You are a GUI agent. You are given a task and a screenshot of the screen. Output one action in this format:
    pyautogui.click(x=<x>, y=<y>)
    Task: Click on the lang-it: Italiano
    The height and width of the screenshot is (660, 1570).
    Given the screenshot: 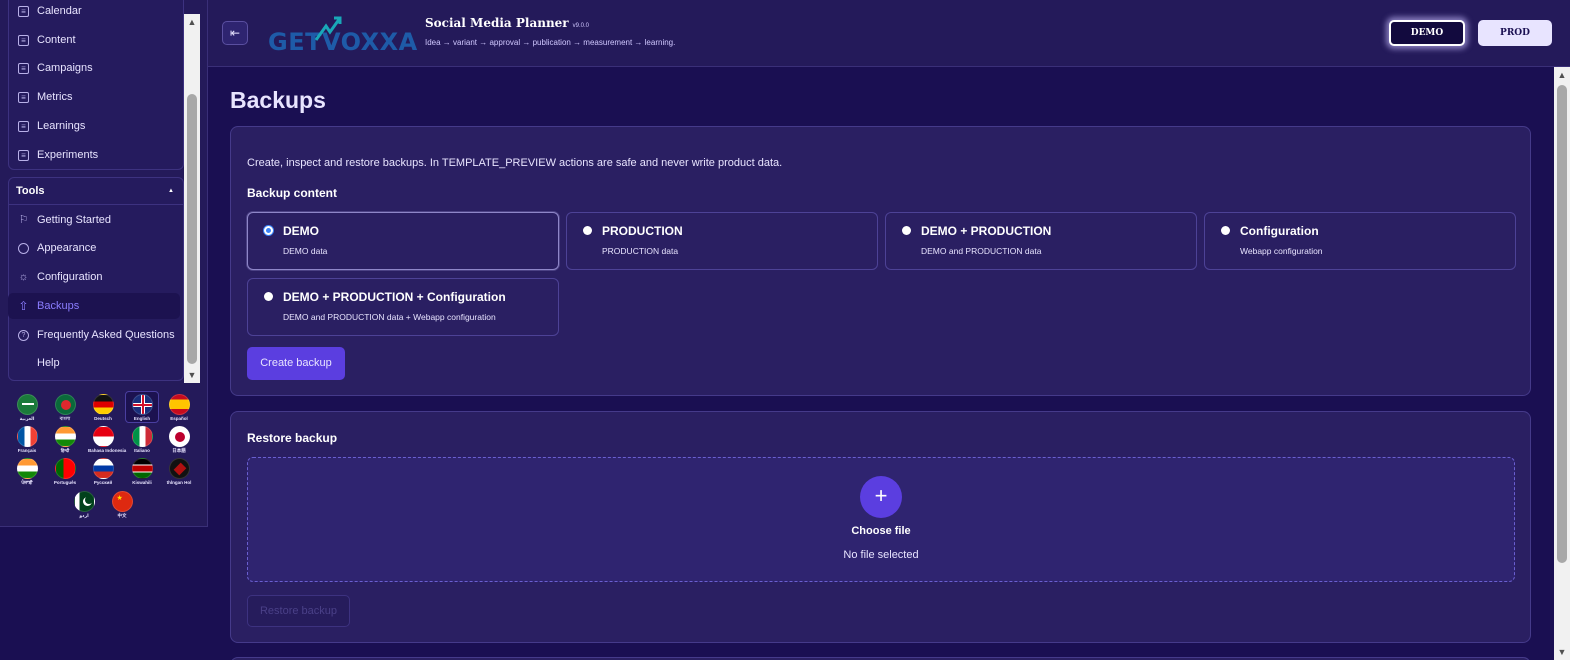 What is the action you would take?
    pyautogui.click(x=142, y=439)
    